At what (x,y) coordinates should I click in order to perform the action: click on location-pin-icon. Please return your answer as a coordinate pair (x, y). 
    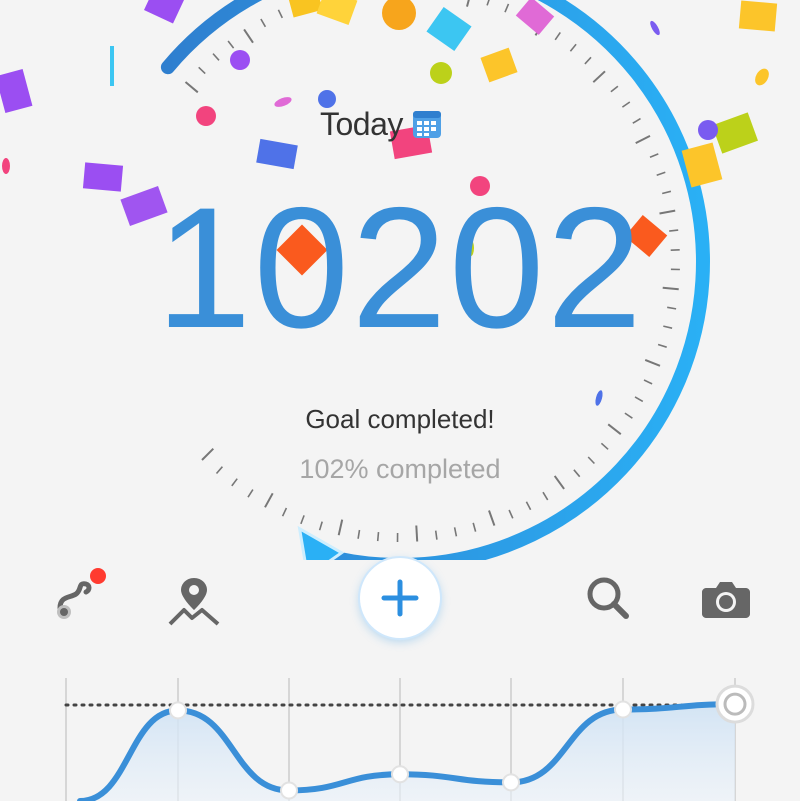
    Looking at the image, I should click on (194, 602).